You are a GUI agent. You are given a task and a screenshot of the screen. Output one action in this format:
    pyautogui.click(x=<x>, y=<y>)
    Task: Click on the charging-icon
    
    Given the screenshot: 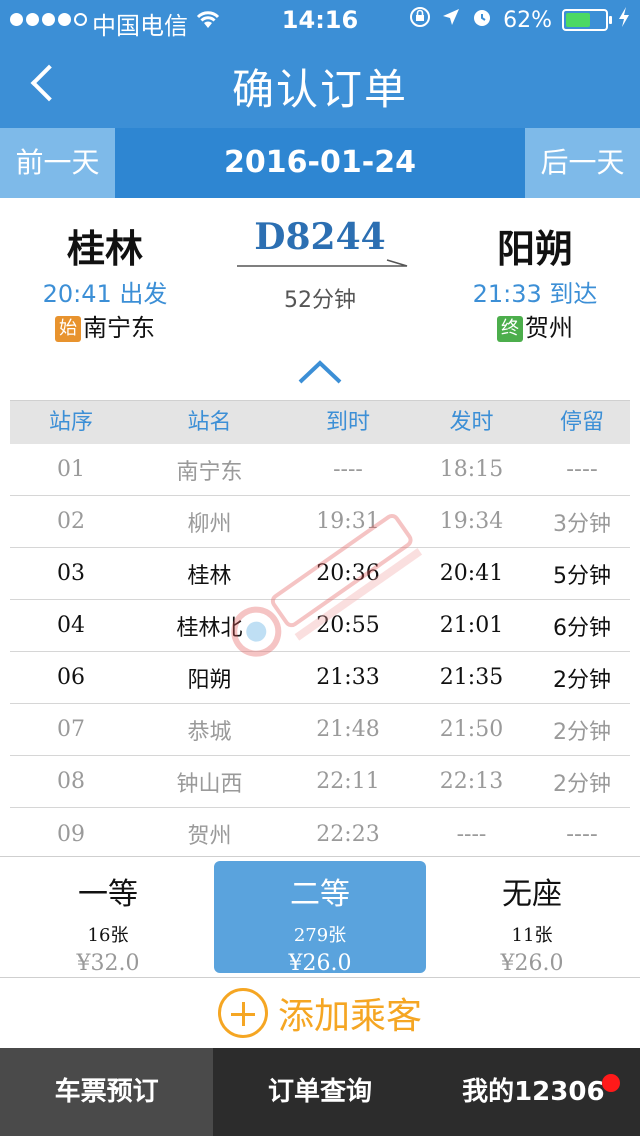 What is the action you would take?
    pyautogui.click(x=624, y=20)
    